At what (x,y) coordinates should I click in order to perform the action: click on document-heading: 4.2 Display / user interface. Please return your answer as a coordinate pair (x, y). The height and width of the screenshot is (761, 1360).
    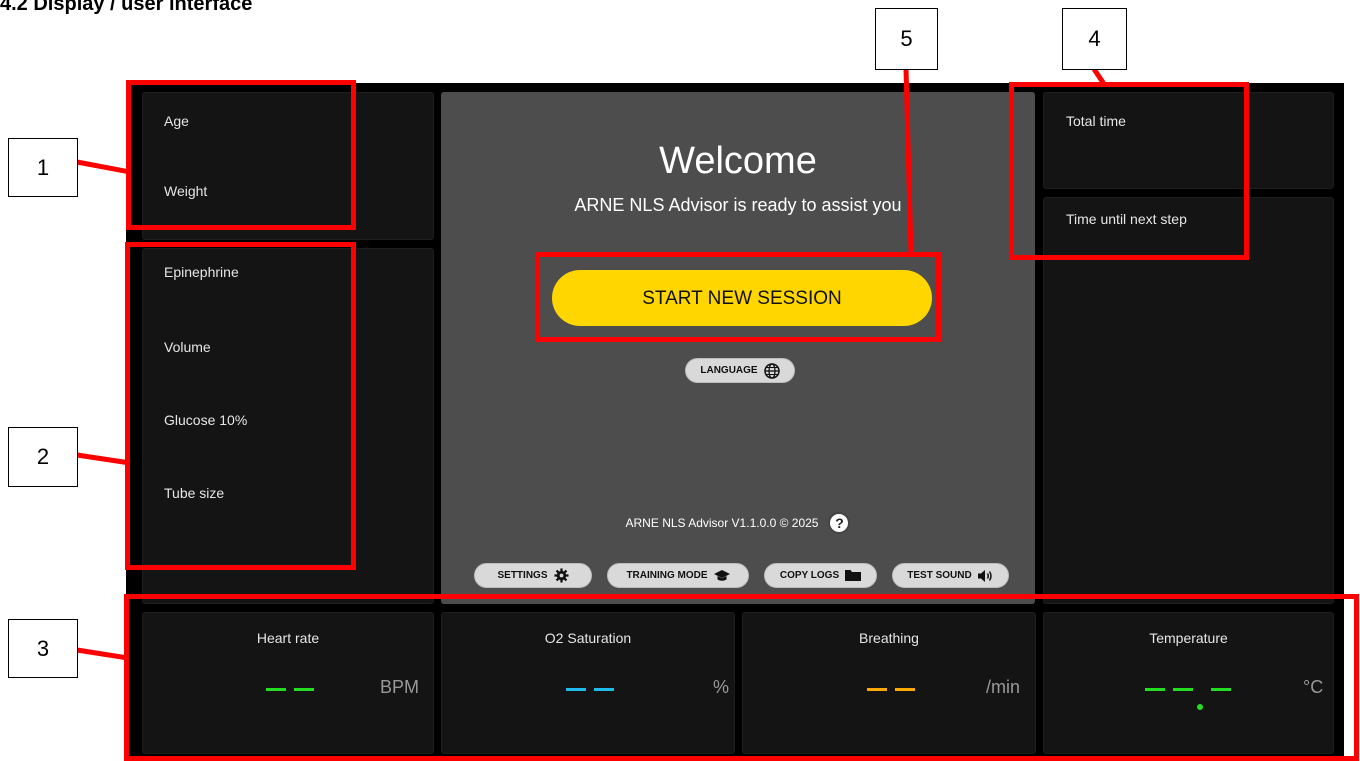
    Looking at the image, I should click on (126, 7).